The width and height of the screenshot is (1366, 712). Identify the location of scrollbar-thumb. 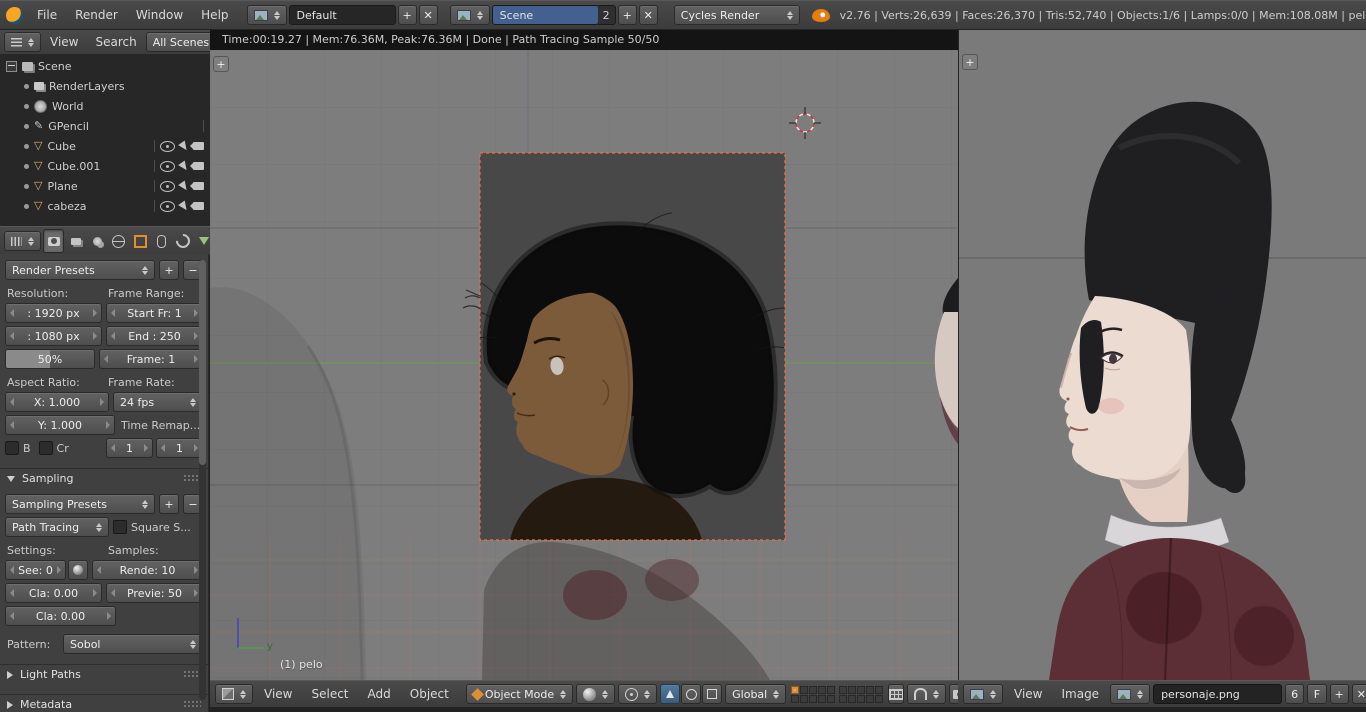
(202, 362).